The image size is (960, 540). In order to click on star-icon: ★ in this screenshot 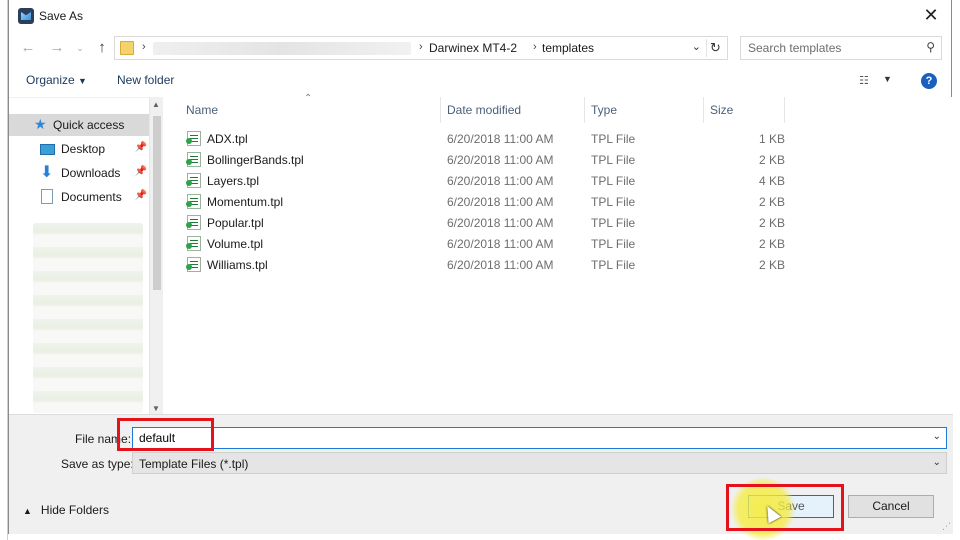, I will do `click(40, 124)`.